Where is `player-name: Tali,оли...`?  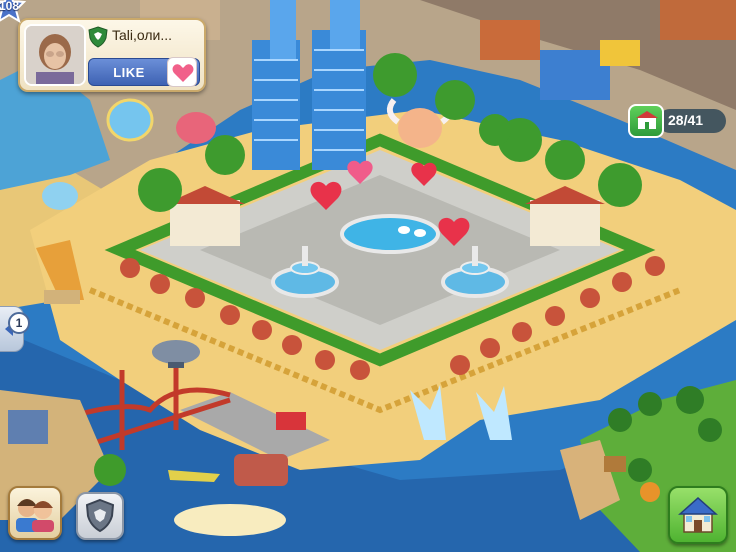 player-name: Tali,оли... is located at coordinates (142, 35).